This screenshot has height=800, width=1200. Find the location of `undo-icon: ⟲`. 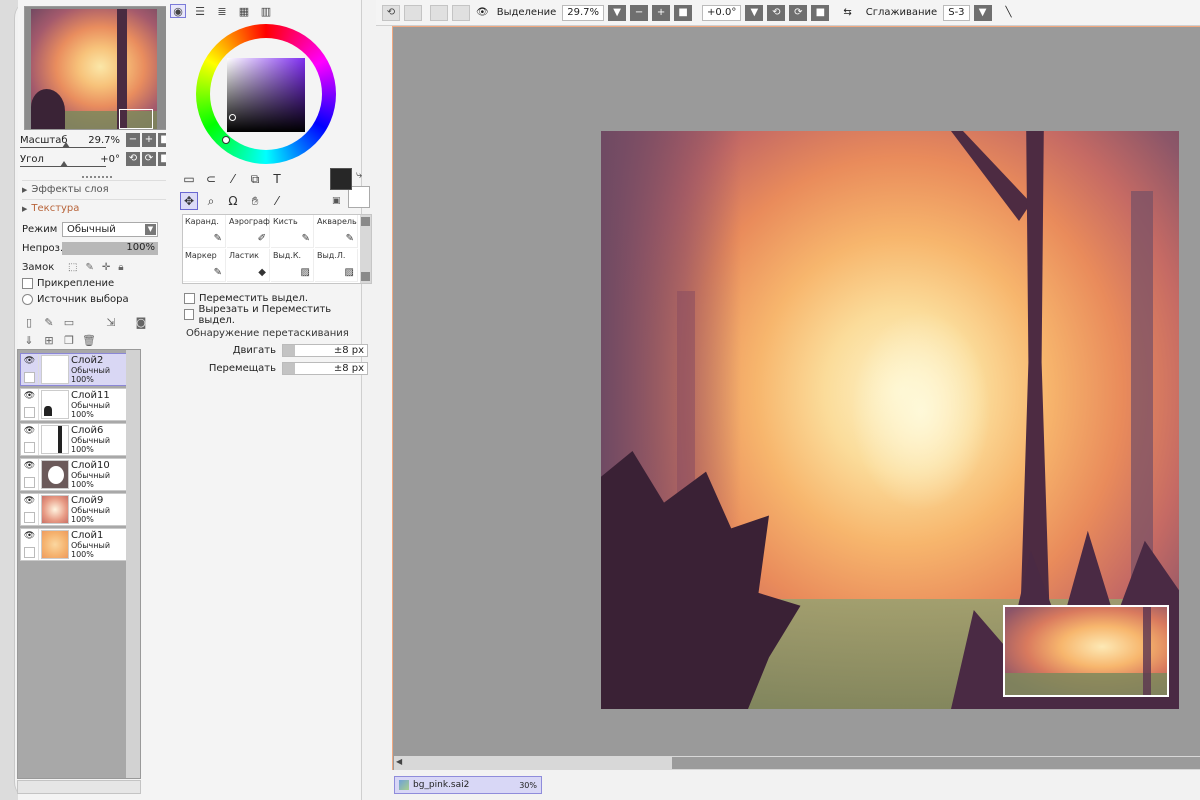

undo-icon: ⟲ is located at coordinates (391, 12).